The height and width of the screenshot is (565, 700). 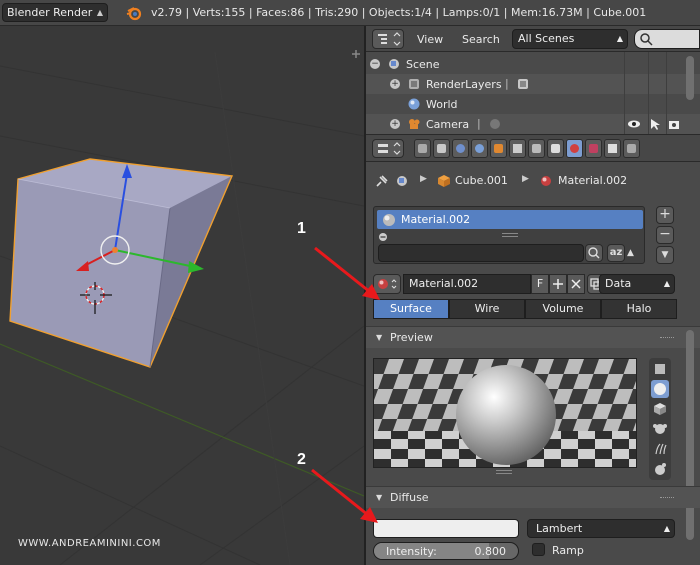 What do you see at coordinates (536, 148) in the screenshot?
I see `modifiers-tab-icon` at bounding box center [536, 148].